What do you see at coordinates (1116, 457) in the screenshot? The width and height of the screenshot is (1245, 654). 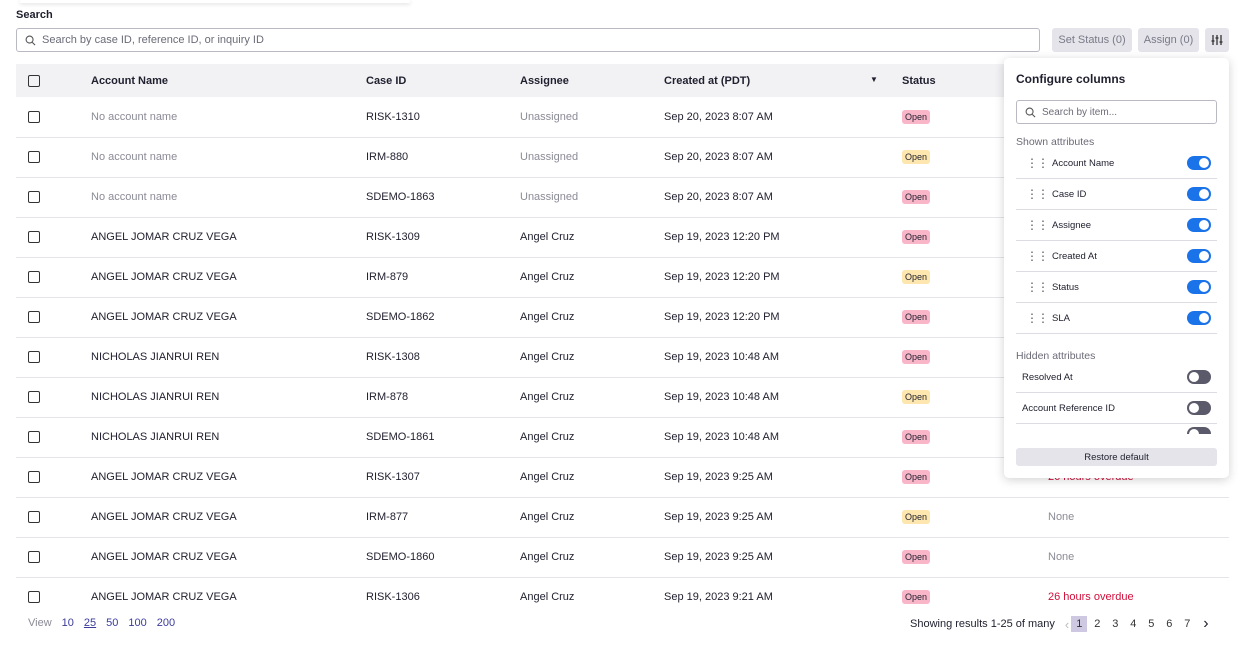 I see `restore-default-button: Restore default` at bounding box center [1116, 457].